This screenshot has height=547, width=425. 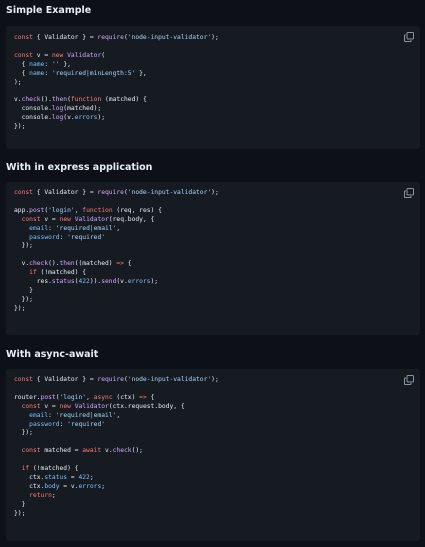 I want to click on section-heading-async-await: With async-await, so click(x=52, y=354).